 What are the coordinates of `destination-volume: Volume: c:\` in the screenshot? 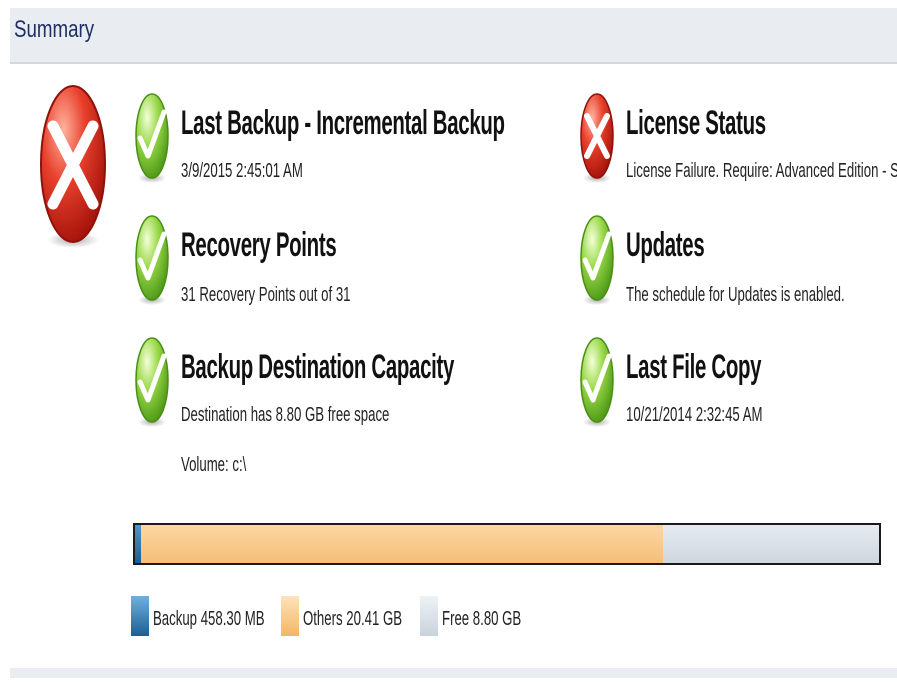 It's located at (214, 465).